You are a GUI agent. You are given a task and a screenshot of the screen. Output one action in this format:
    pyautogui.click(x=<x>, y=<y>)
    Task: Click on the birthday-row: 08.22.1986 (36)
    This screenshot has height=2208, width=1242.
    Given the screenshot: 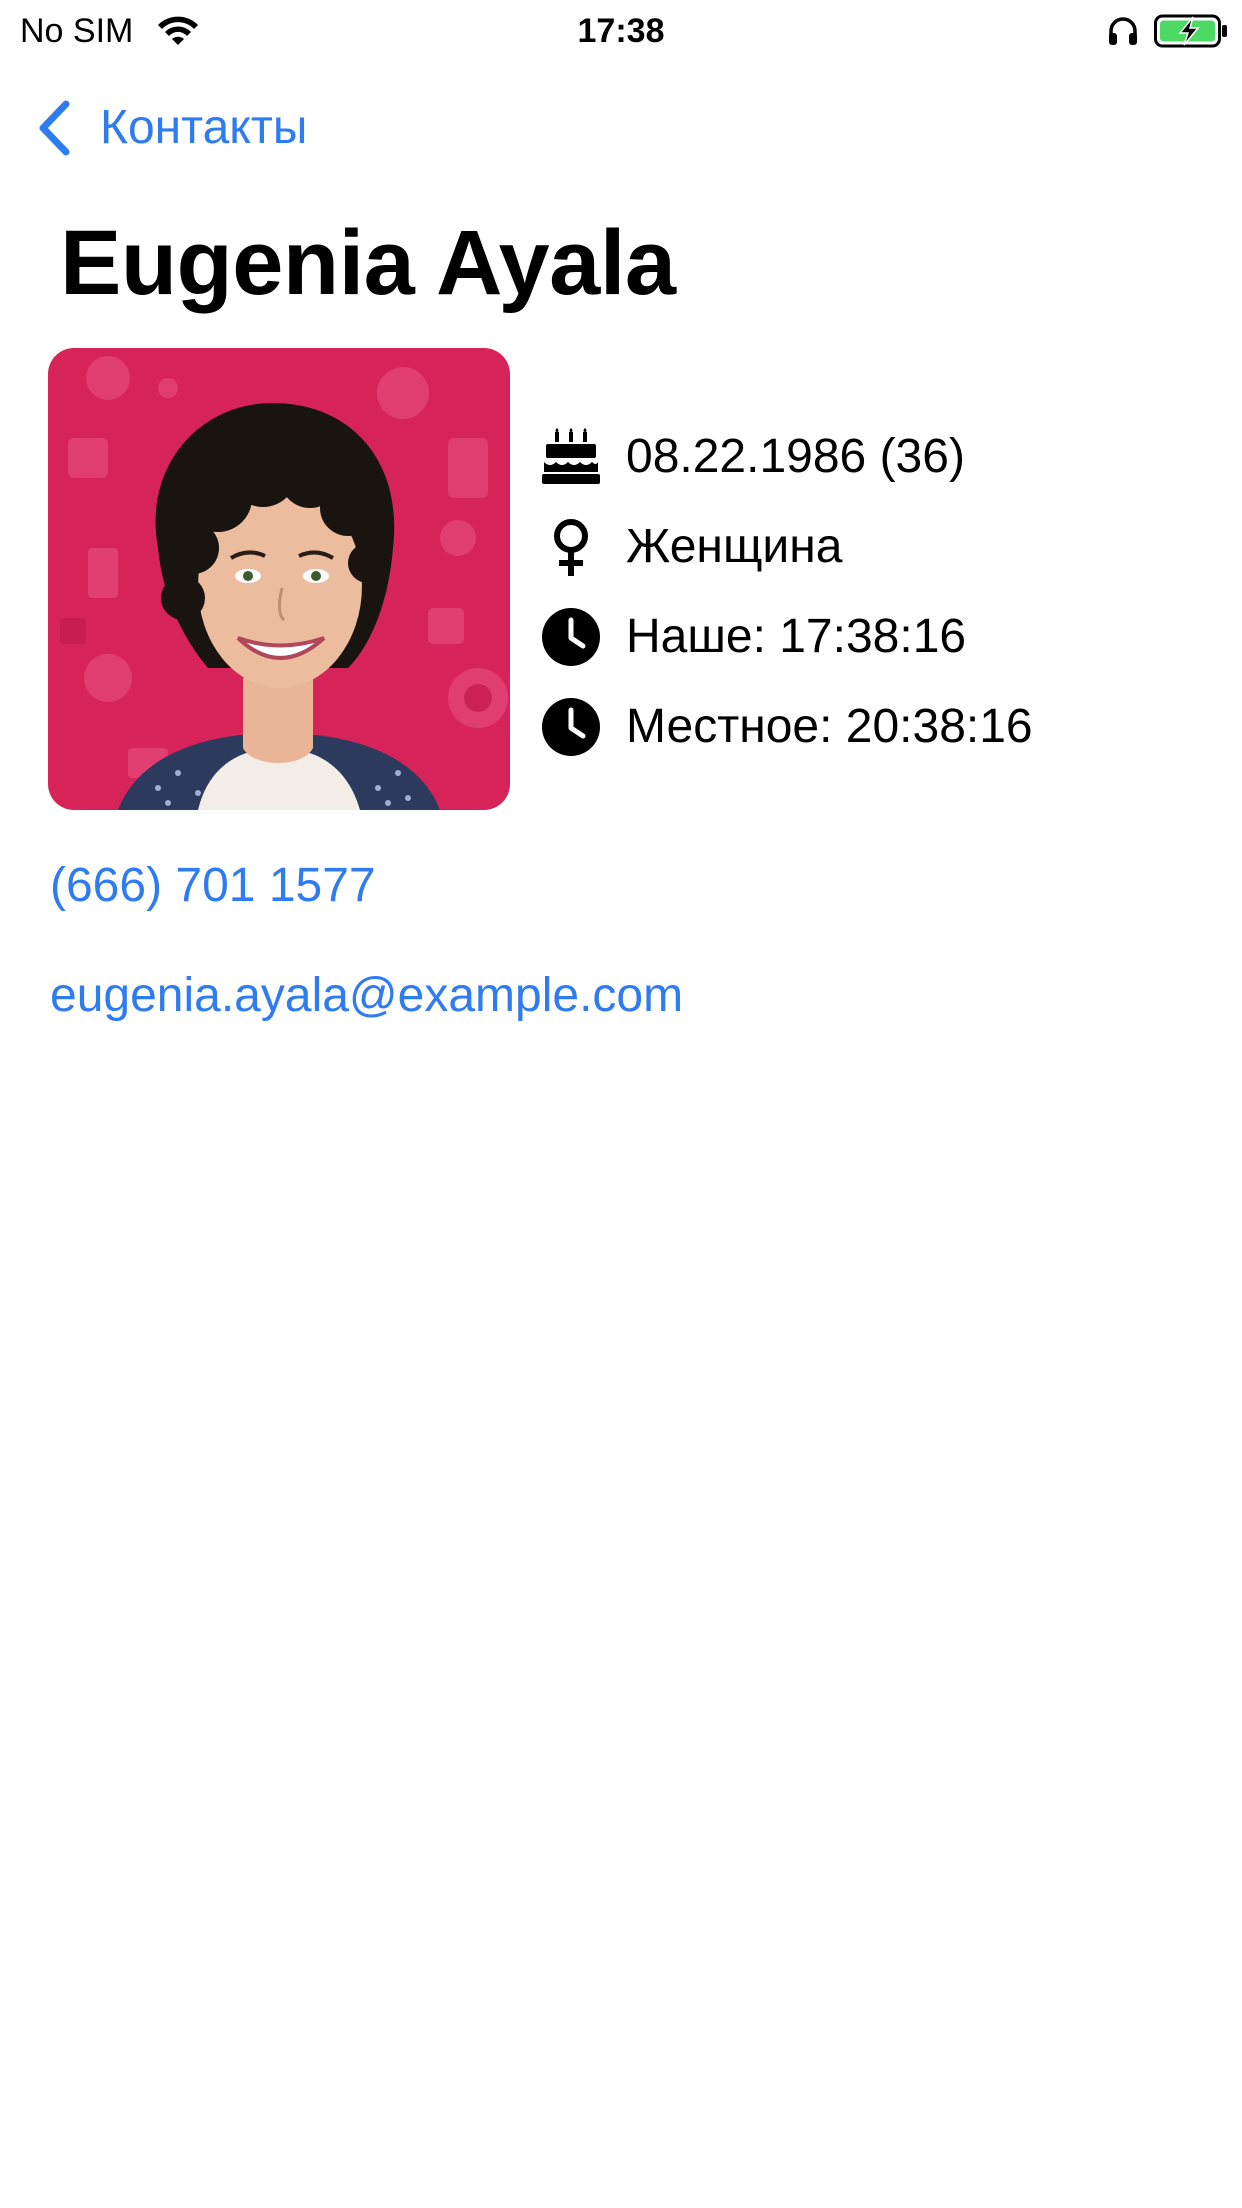 What is the action you would take?
    pyautogui.click(x=786, y=457)
    